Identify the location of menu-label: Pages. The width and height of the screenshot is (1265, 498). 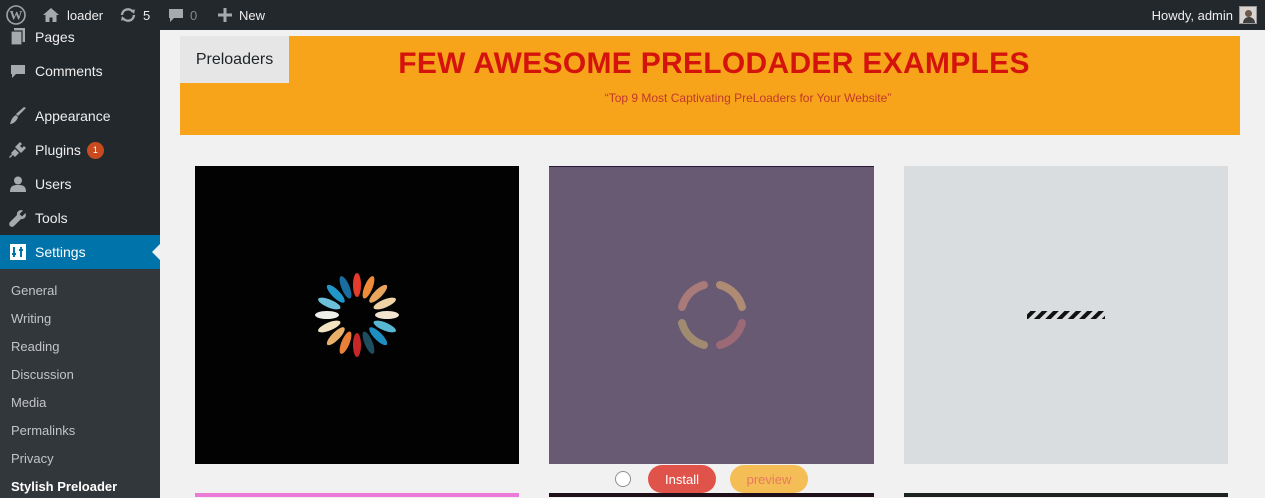
(55, 37).